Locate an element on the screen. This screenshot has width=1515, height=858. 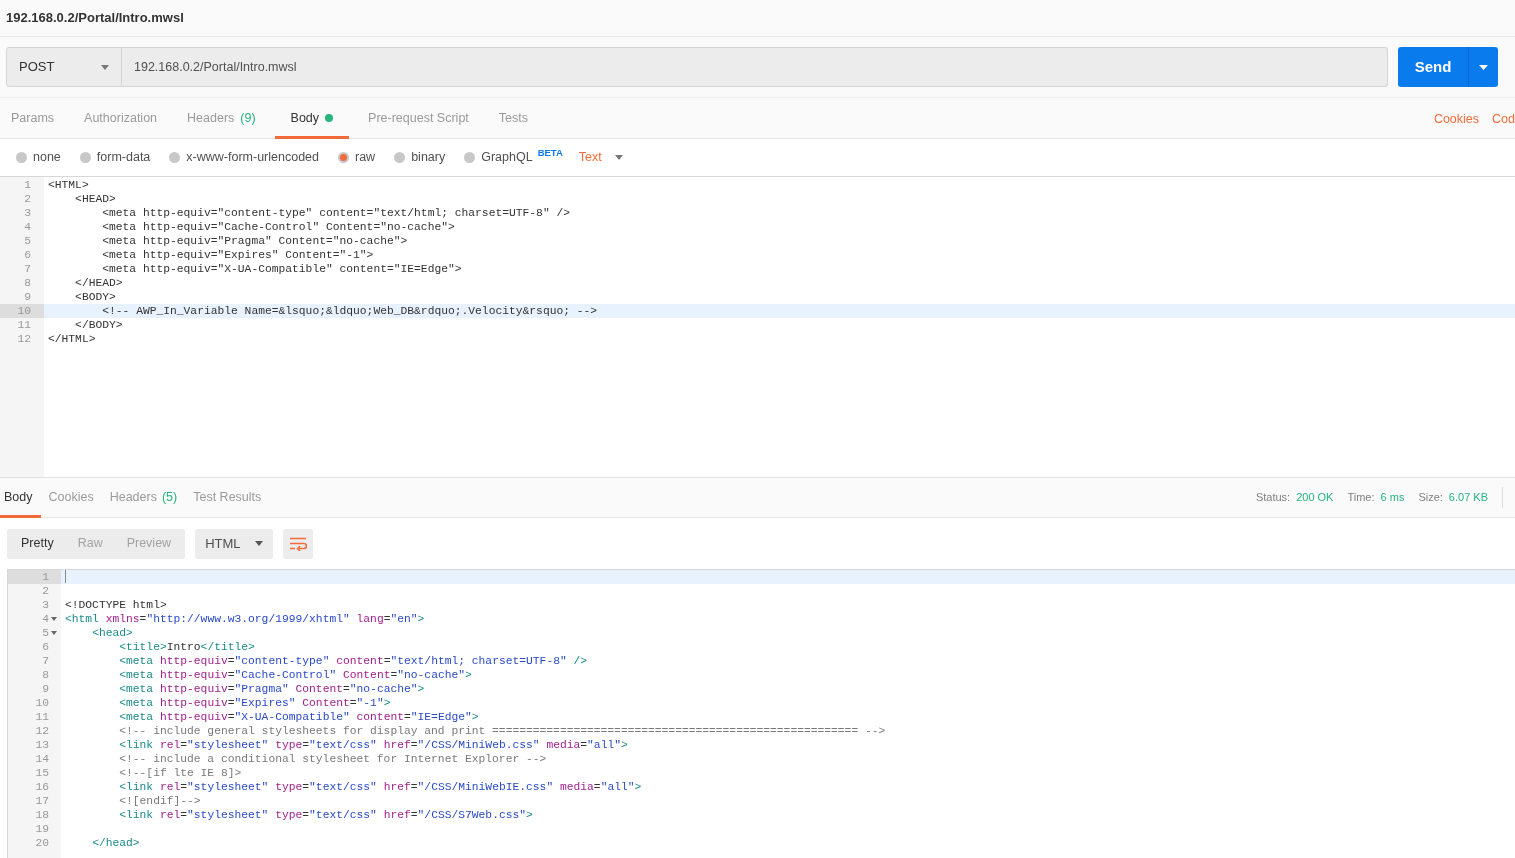
code-line: </HEAD> is located at coordinates (98, 283).